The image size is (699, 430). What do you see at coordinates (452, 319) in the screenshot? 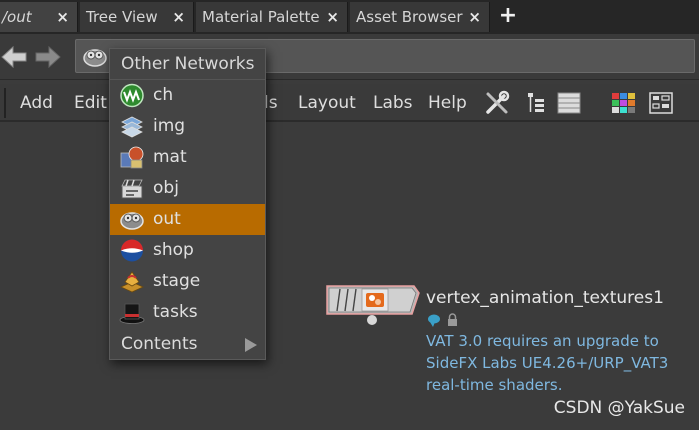
I see `lock-icon` at bounding box center [452, 319].